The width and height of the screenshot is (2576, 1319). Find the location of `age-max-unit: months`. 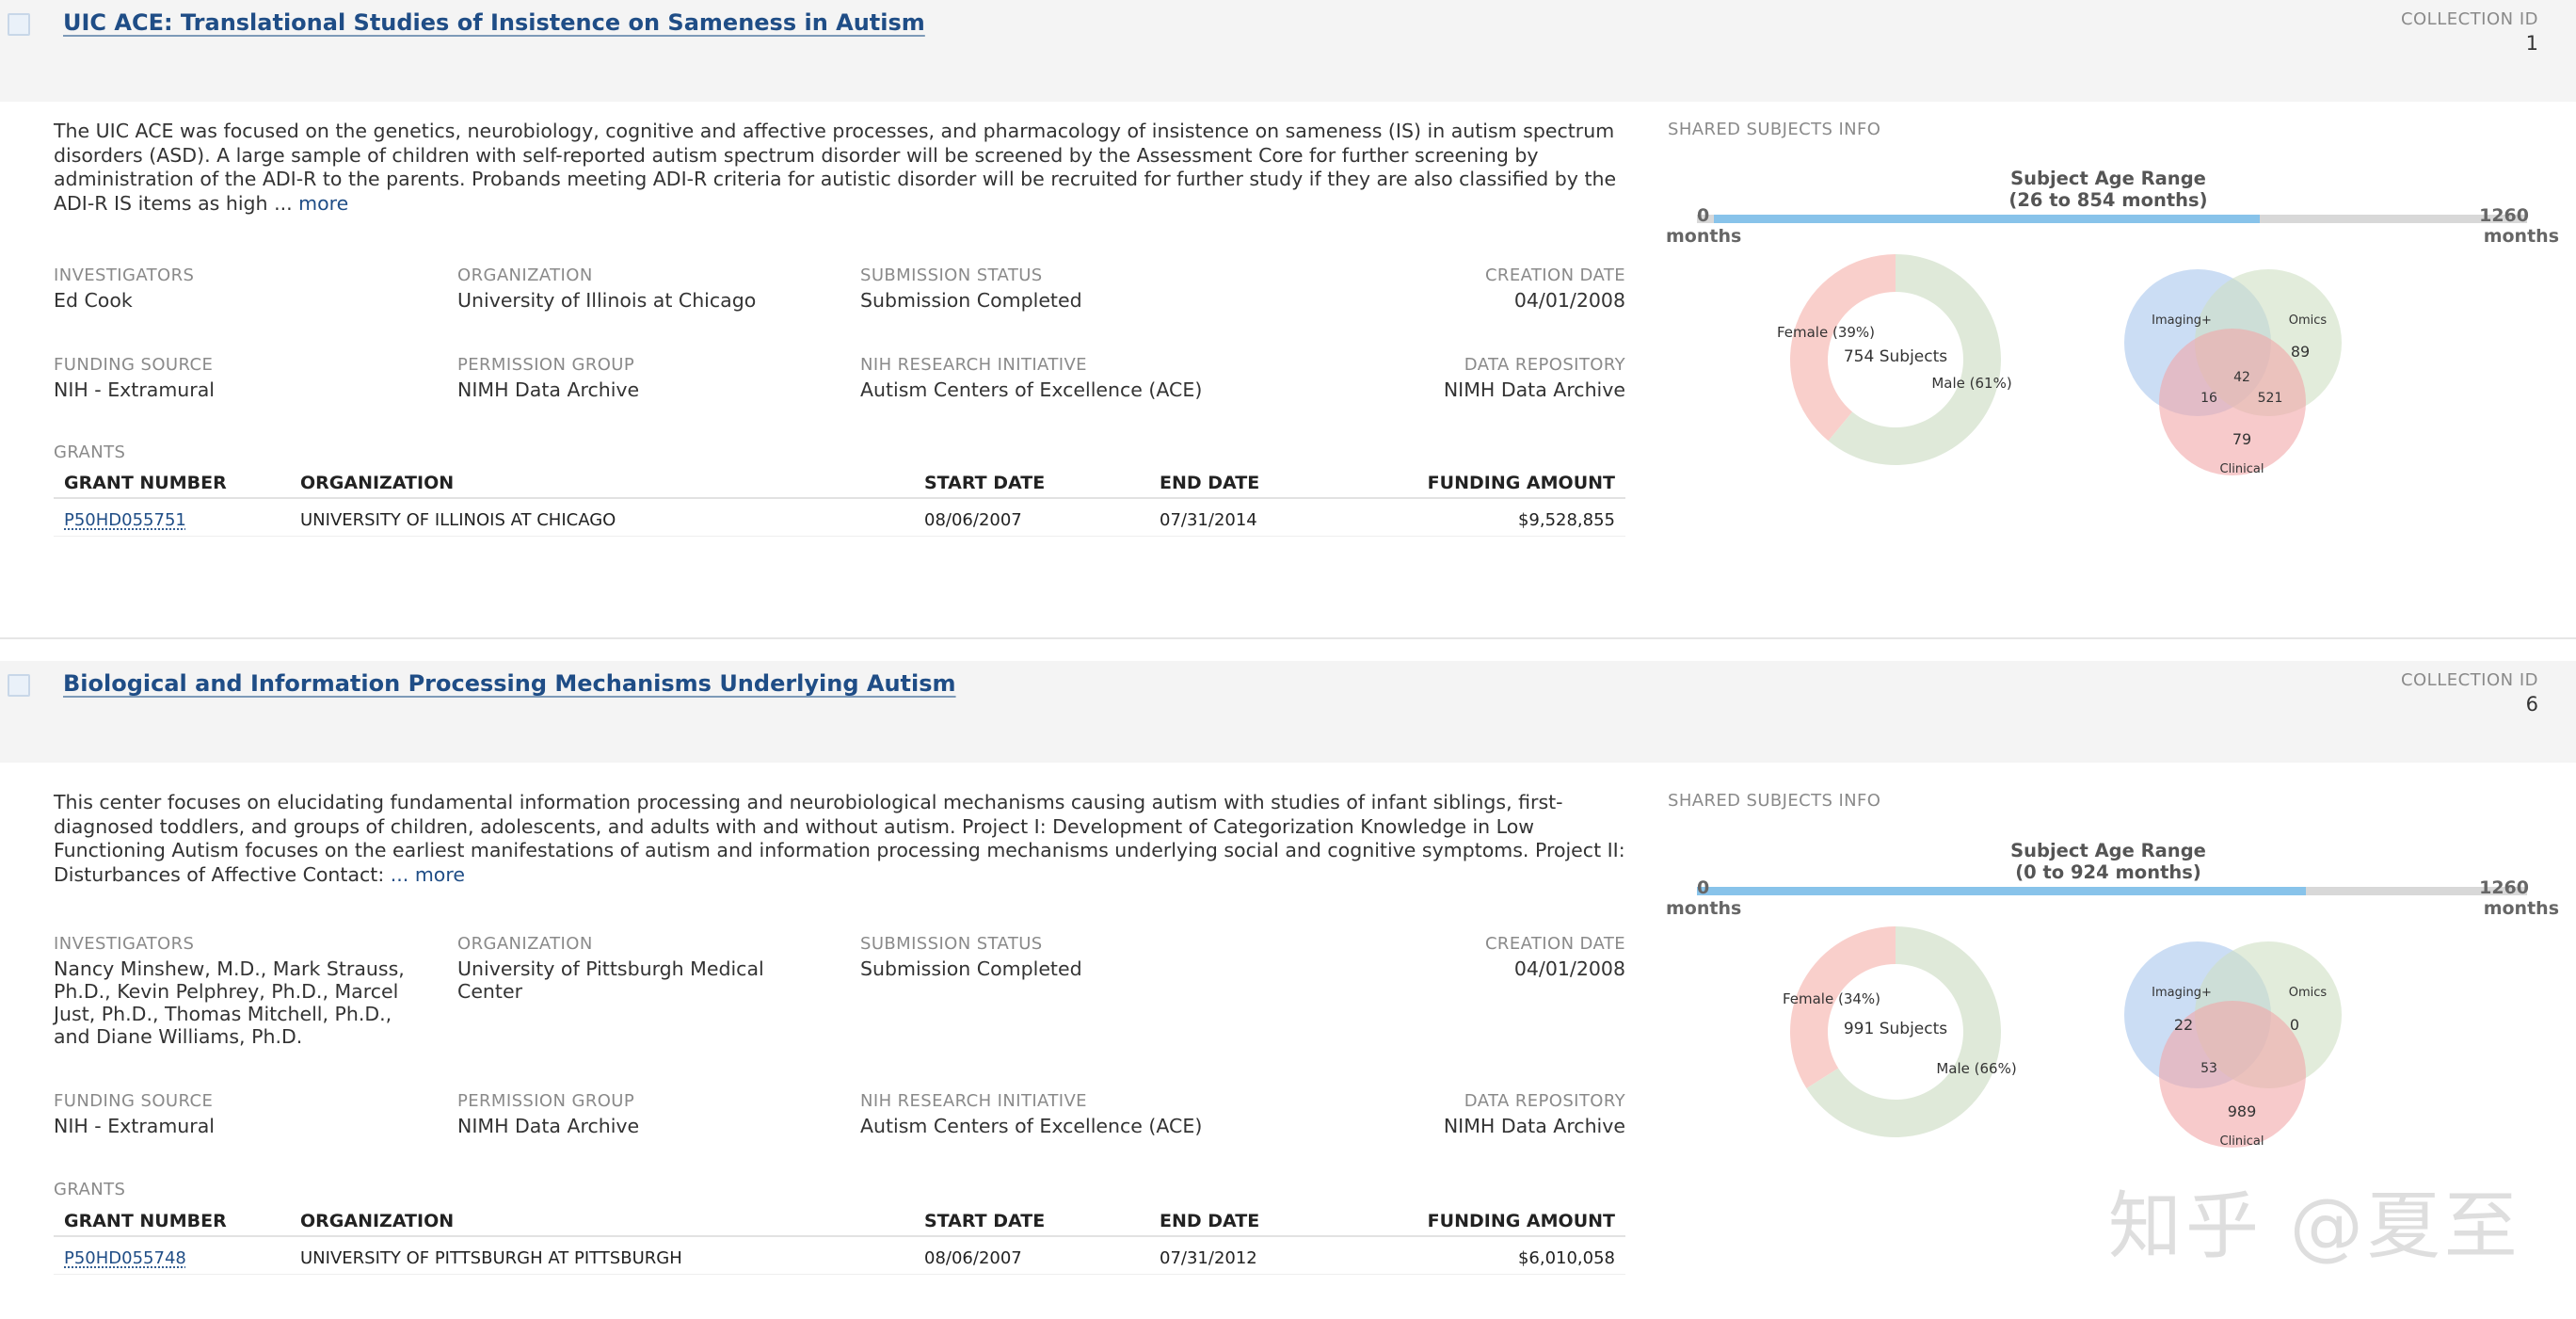

age-max-unit: months is located at coordinates (2521, 908).